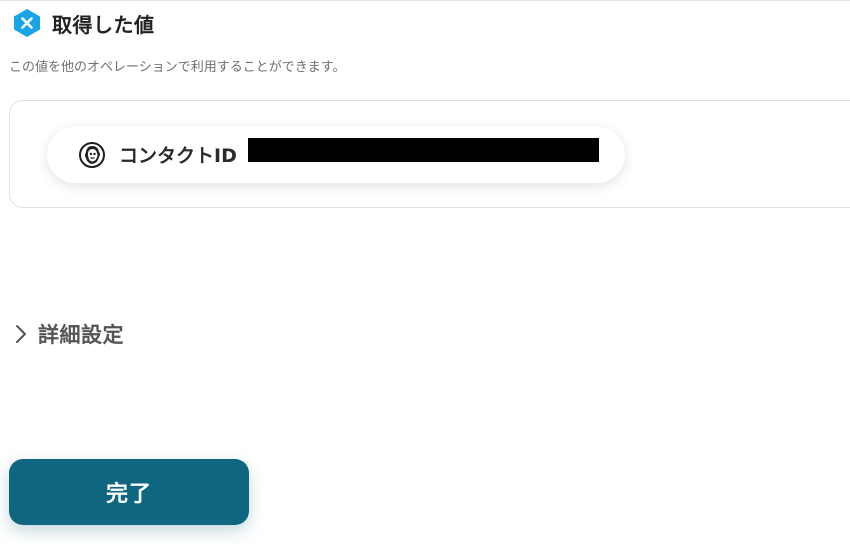 The image size is (850, 558). What do you see at coordinates (178, 156) in the screenshot?
I see `output-value-label: コンタクトID` at bounding box center [178, 156].